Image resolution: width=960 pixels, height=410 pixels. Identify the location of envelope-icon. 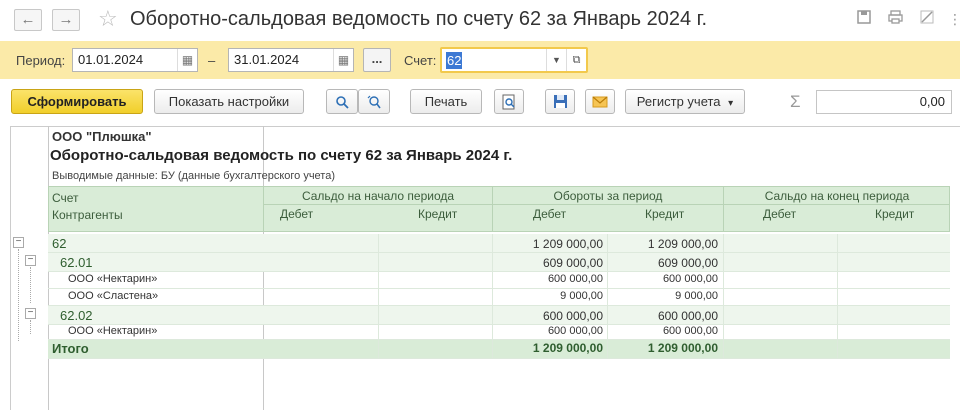
(600, 102).